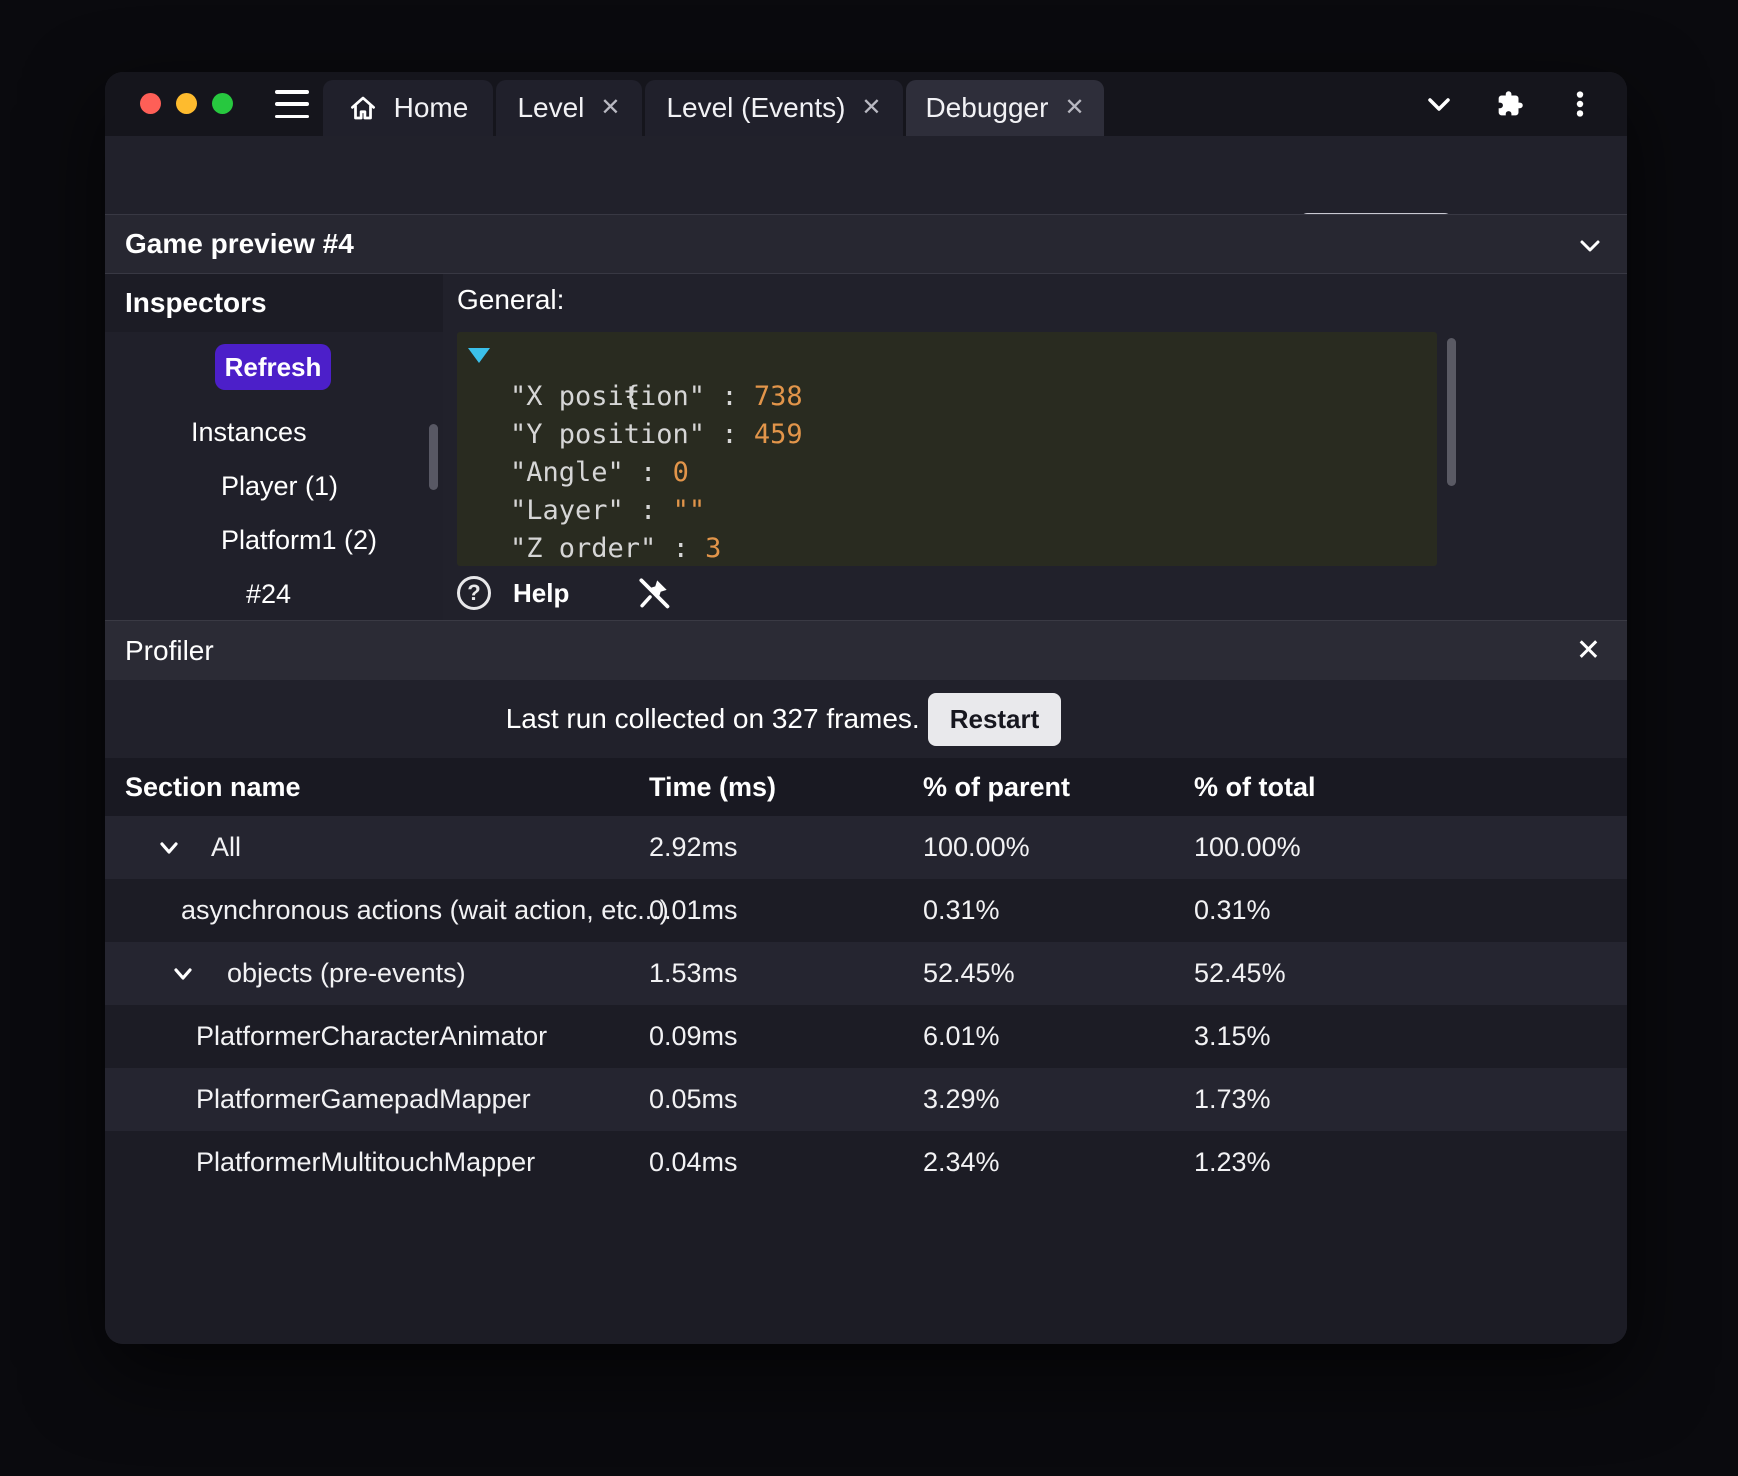  Describe the element at coordinates (987, 107) in the screenshot. I see `tab-label: Debugger` at that location.